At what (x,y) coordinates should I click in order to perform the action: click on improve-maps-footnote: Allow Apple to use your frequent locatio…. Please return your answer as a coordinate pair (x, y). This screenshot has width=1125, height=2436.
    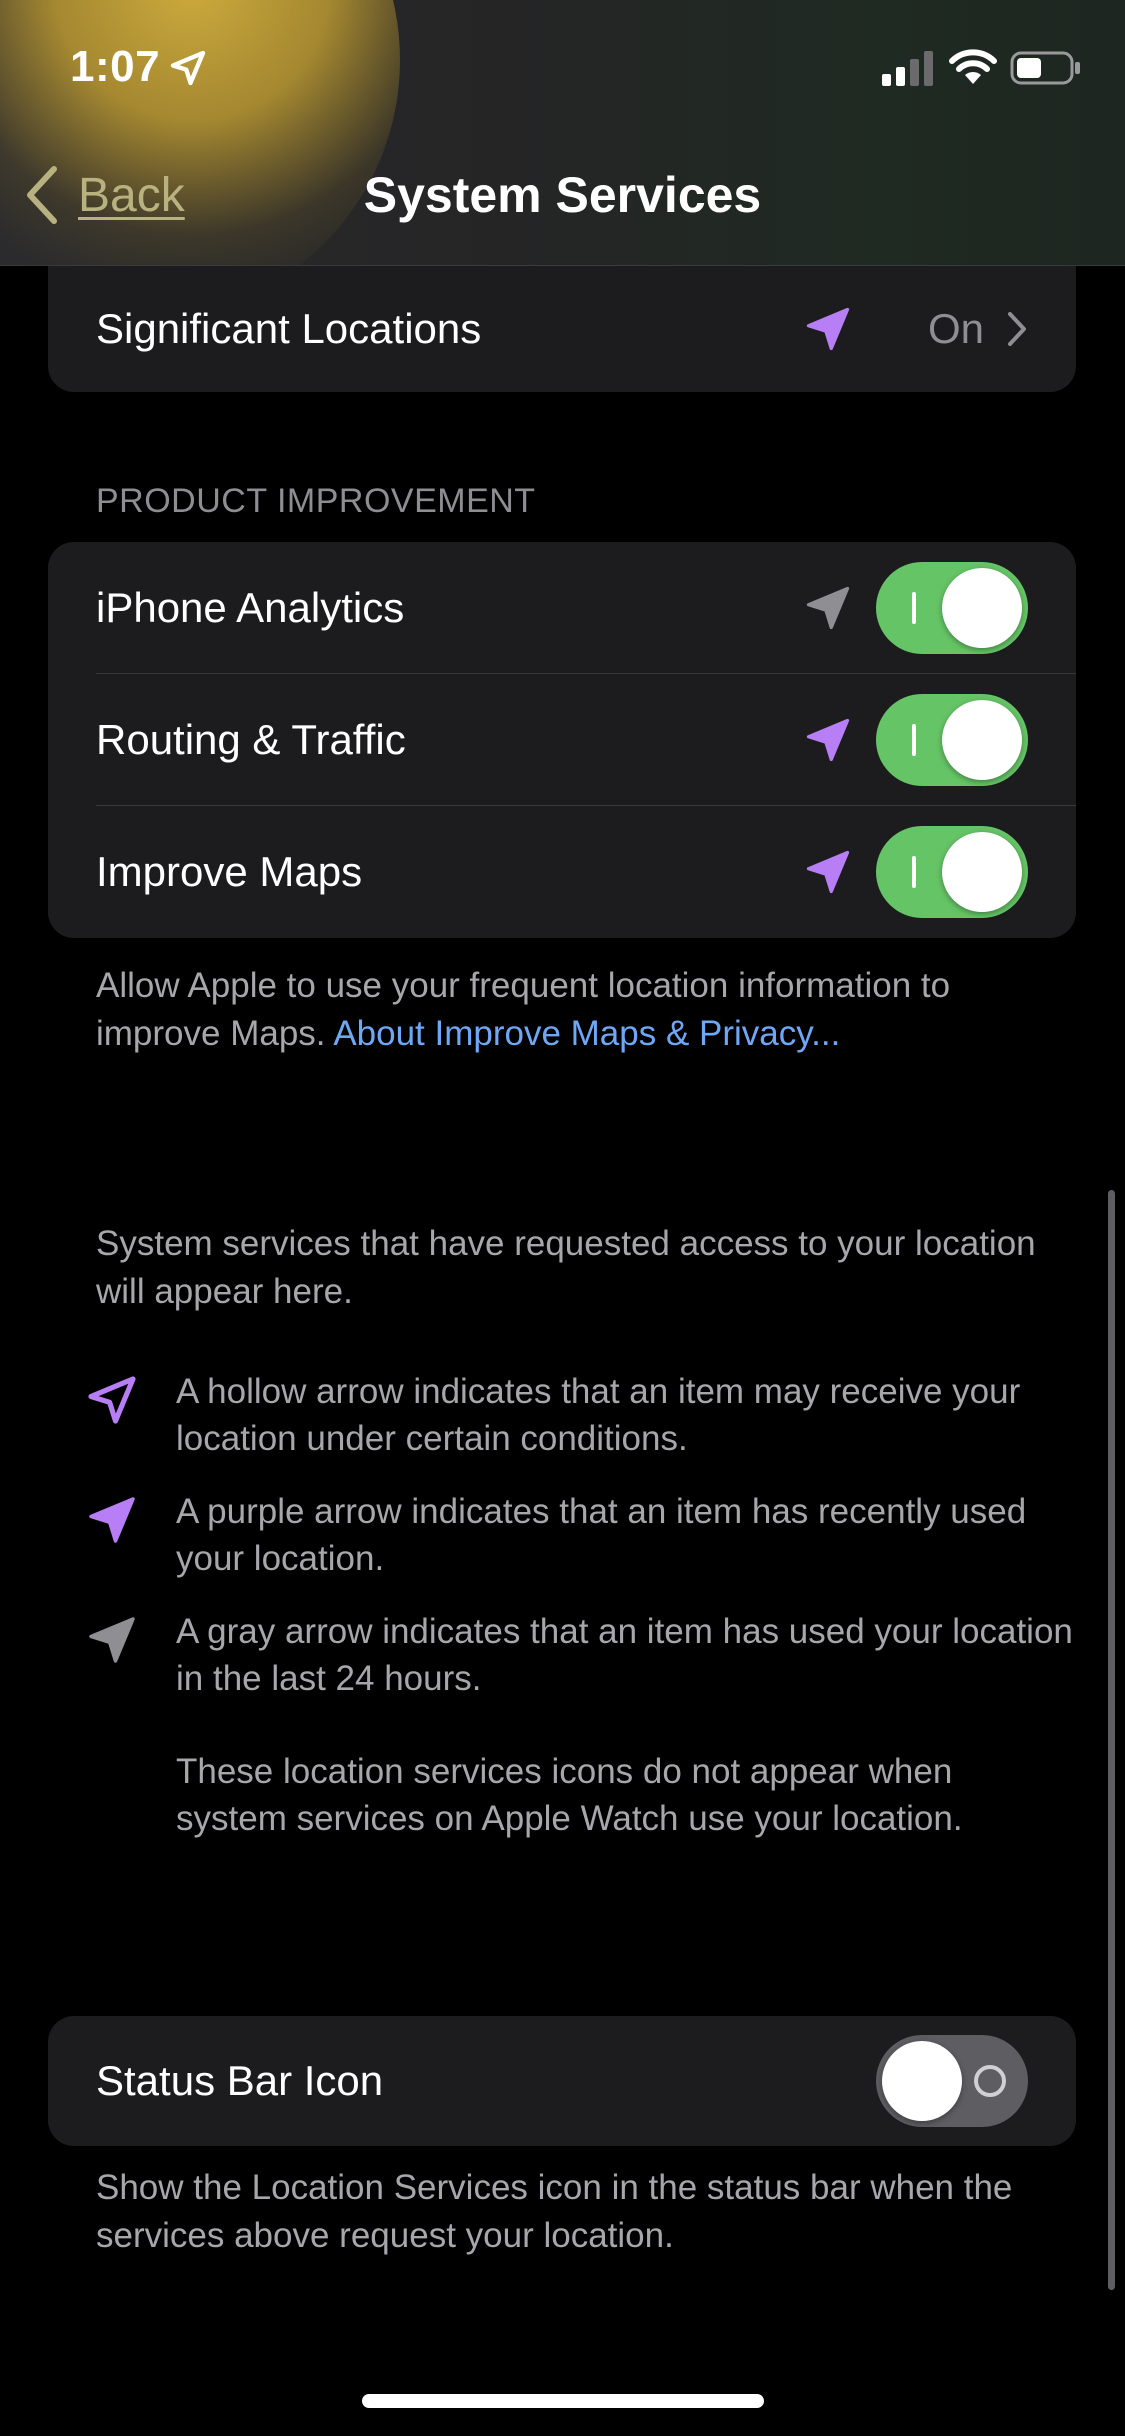
    Looking at the image, I should click on (571, 1010).